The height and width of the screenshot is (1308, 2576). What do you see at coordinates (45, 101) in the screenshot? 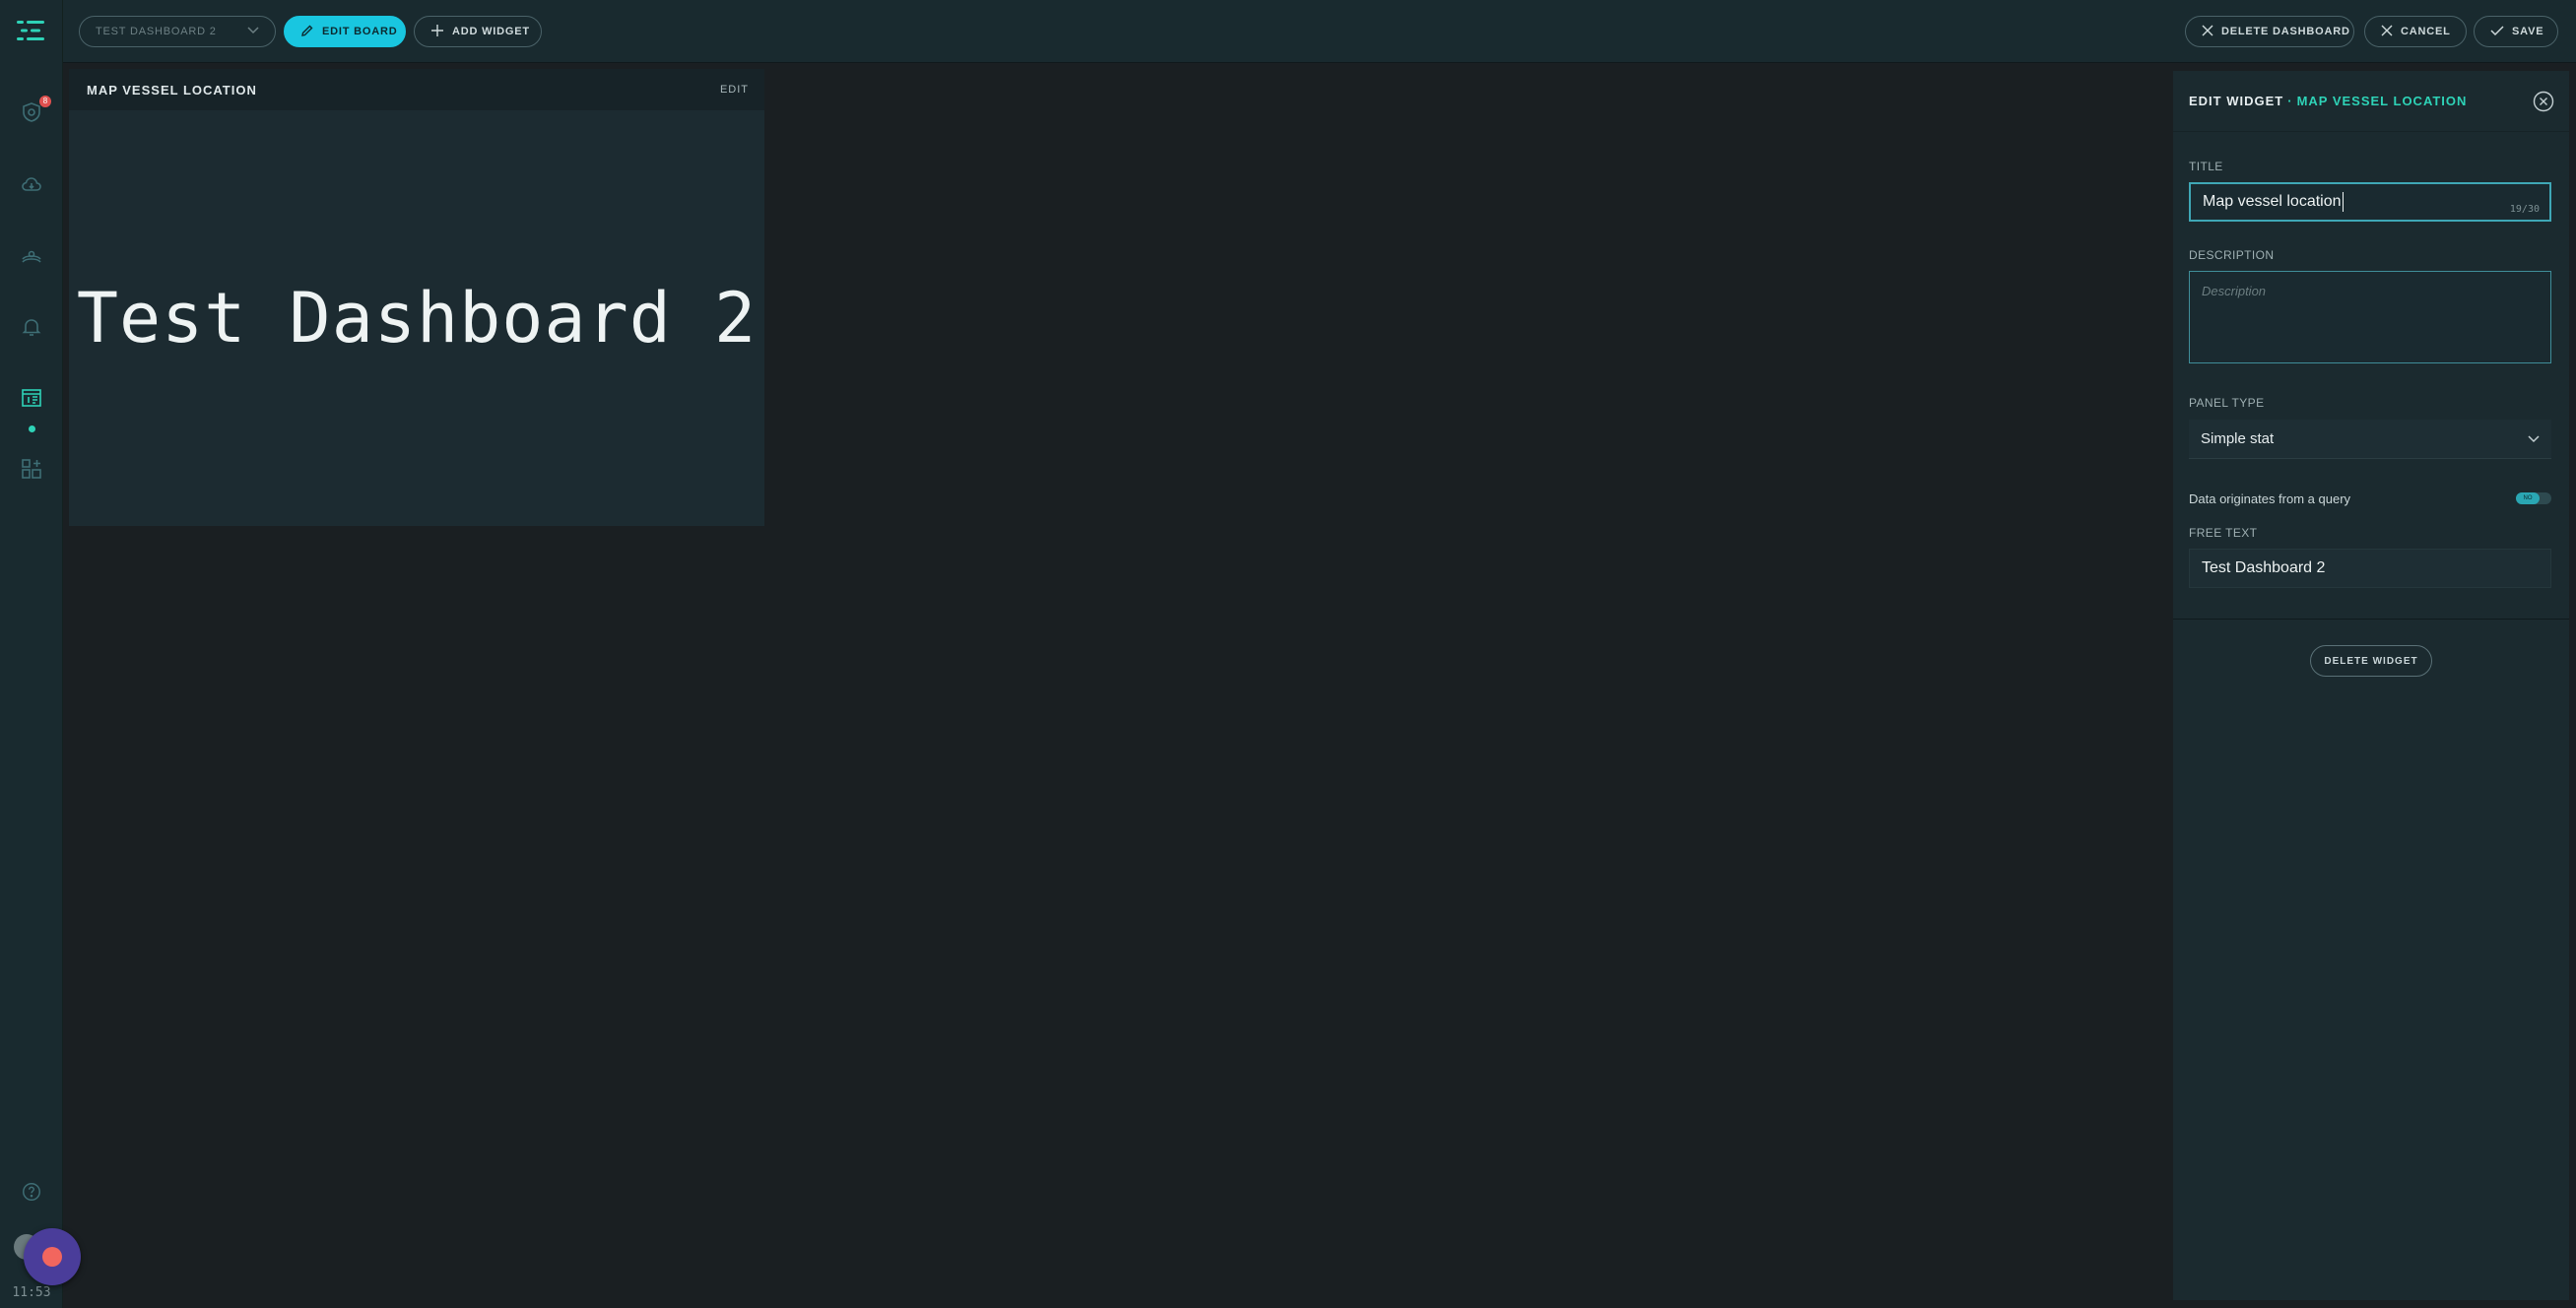
I see `alert-count-badge: 8` at bounding box center [45, 101].